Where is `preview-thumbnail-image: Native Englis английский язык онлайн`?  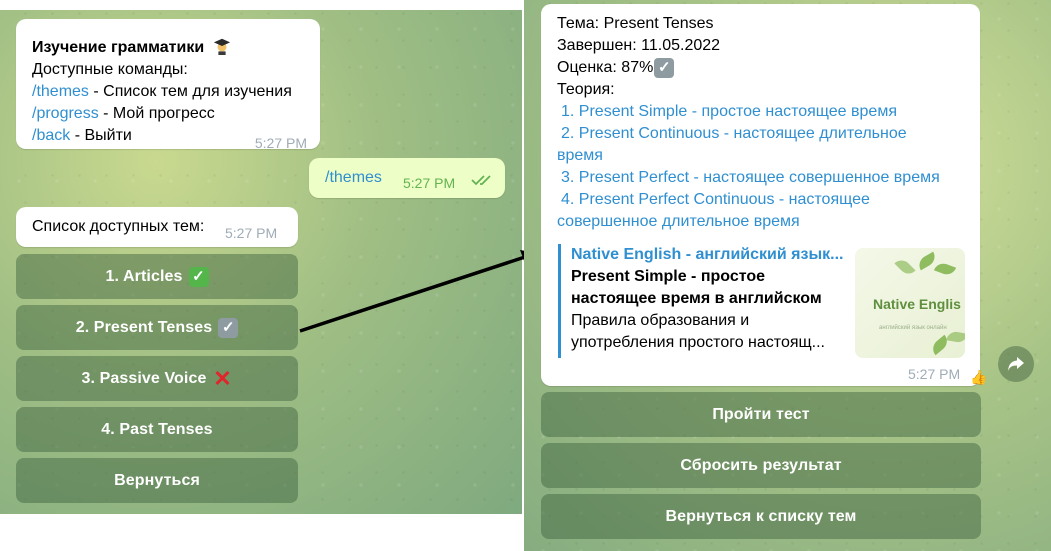
preview-thumbnail-image: Native Englis английский язык онлайн is located at coordinates (910, 303).